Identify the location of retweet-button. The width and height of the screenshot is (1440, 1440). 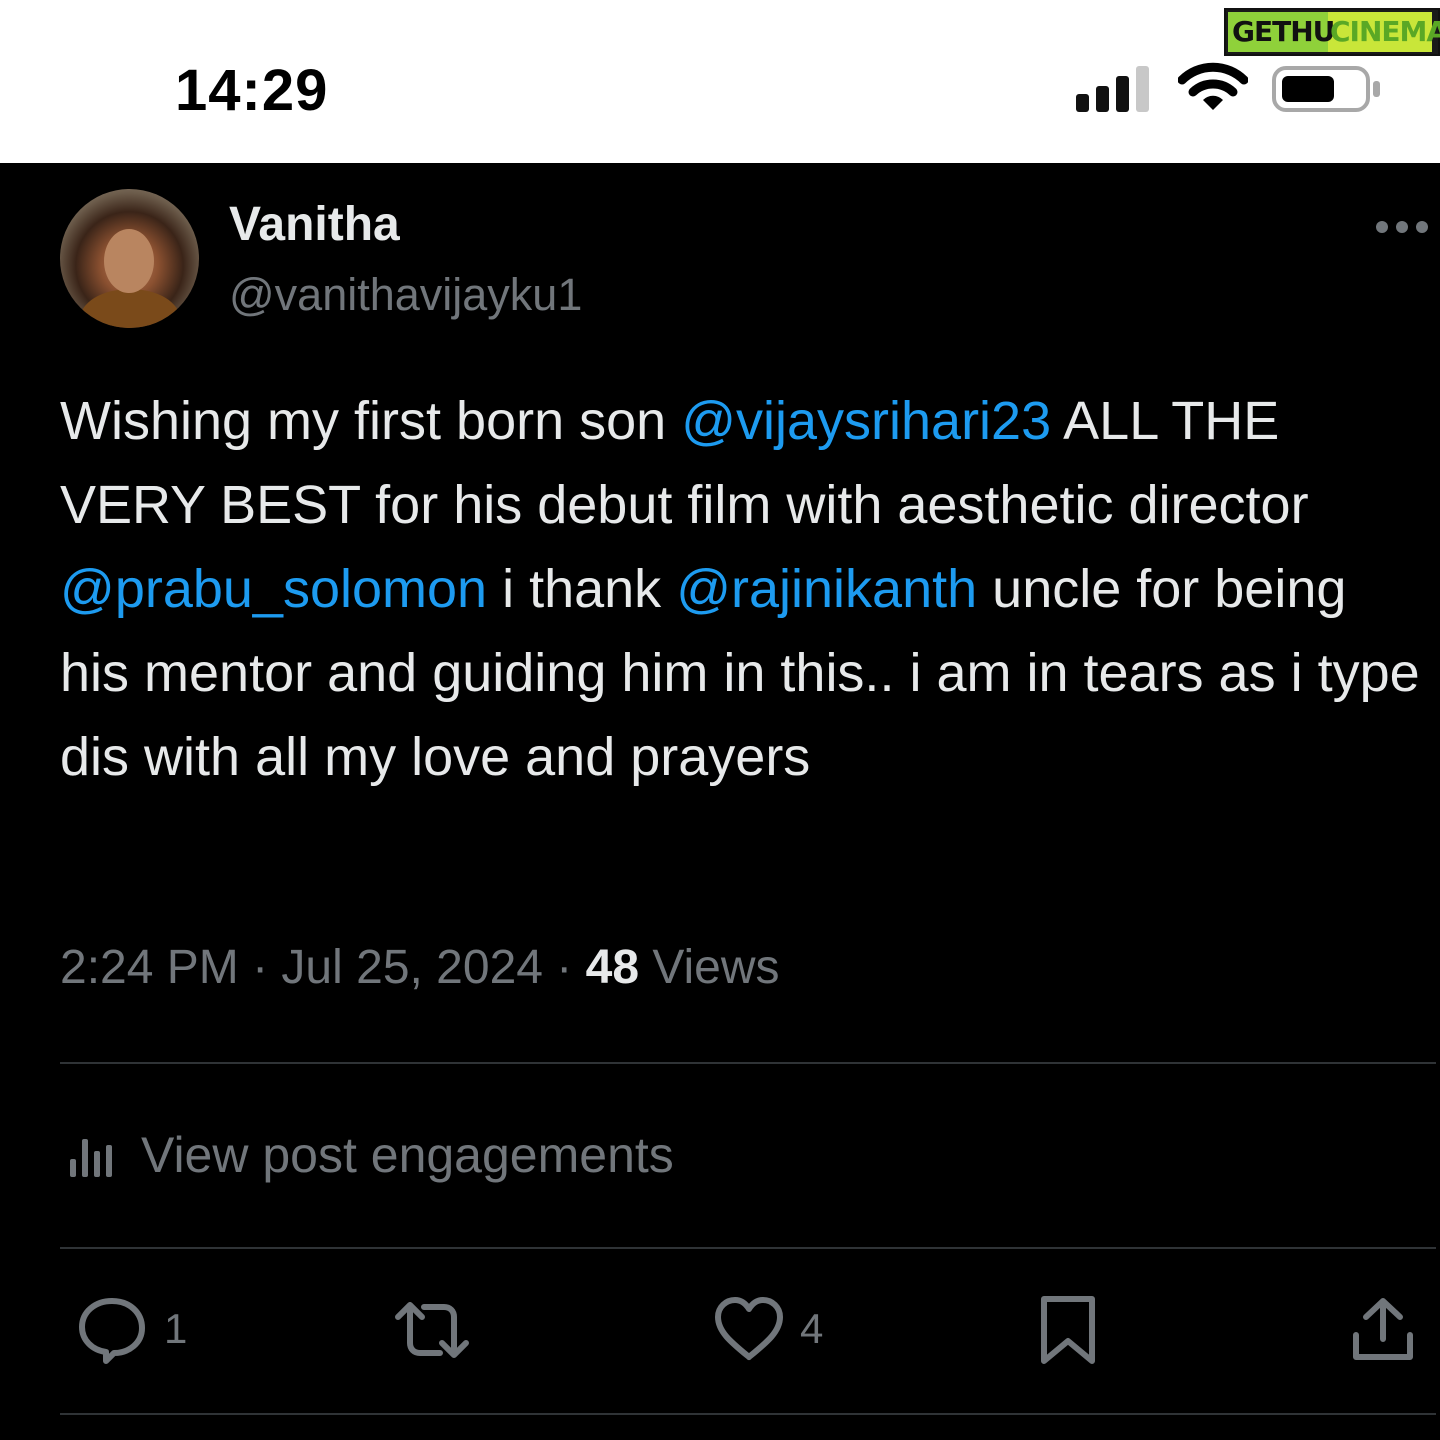
(435, 1330).